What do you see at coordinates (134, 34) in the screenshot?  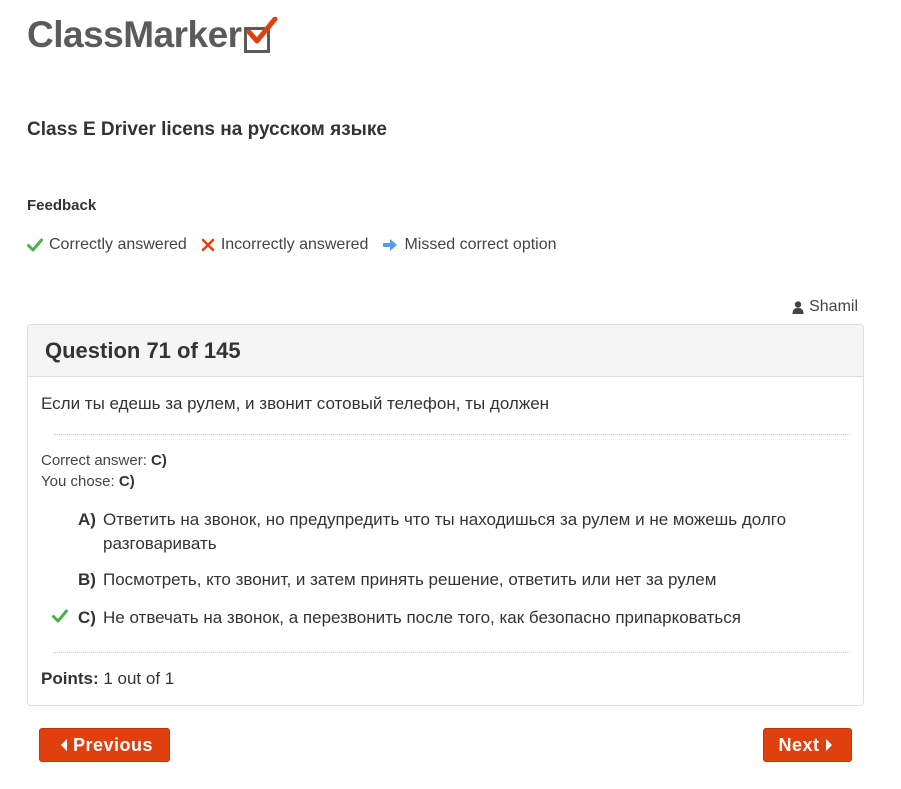 I see `logo-text: ClassMarker` at bounding box center [134, 34].